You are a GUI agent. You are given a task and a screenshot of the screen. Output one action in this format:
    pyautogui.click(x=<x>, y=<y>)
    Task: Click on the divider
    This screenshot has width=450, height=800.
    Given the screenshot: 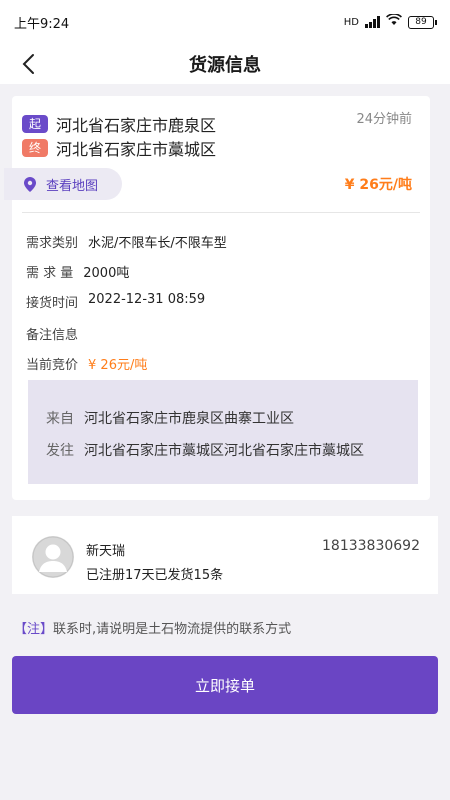 What is the action you would take?
    pyautogui.click(x=221, y=212)
    